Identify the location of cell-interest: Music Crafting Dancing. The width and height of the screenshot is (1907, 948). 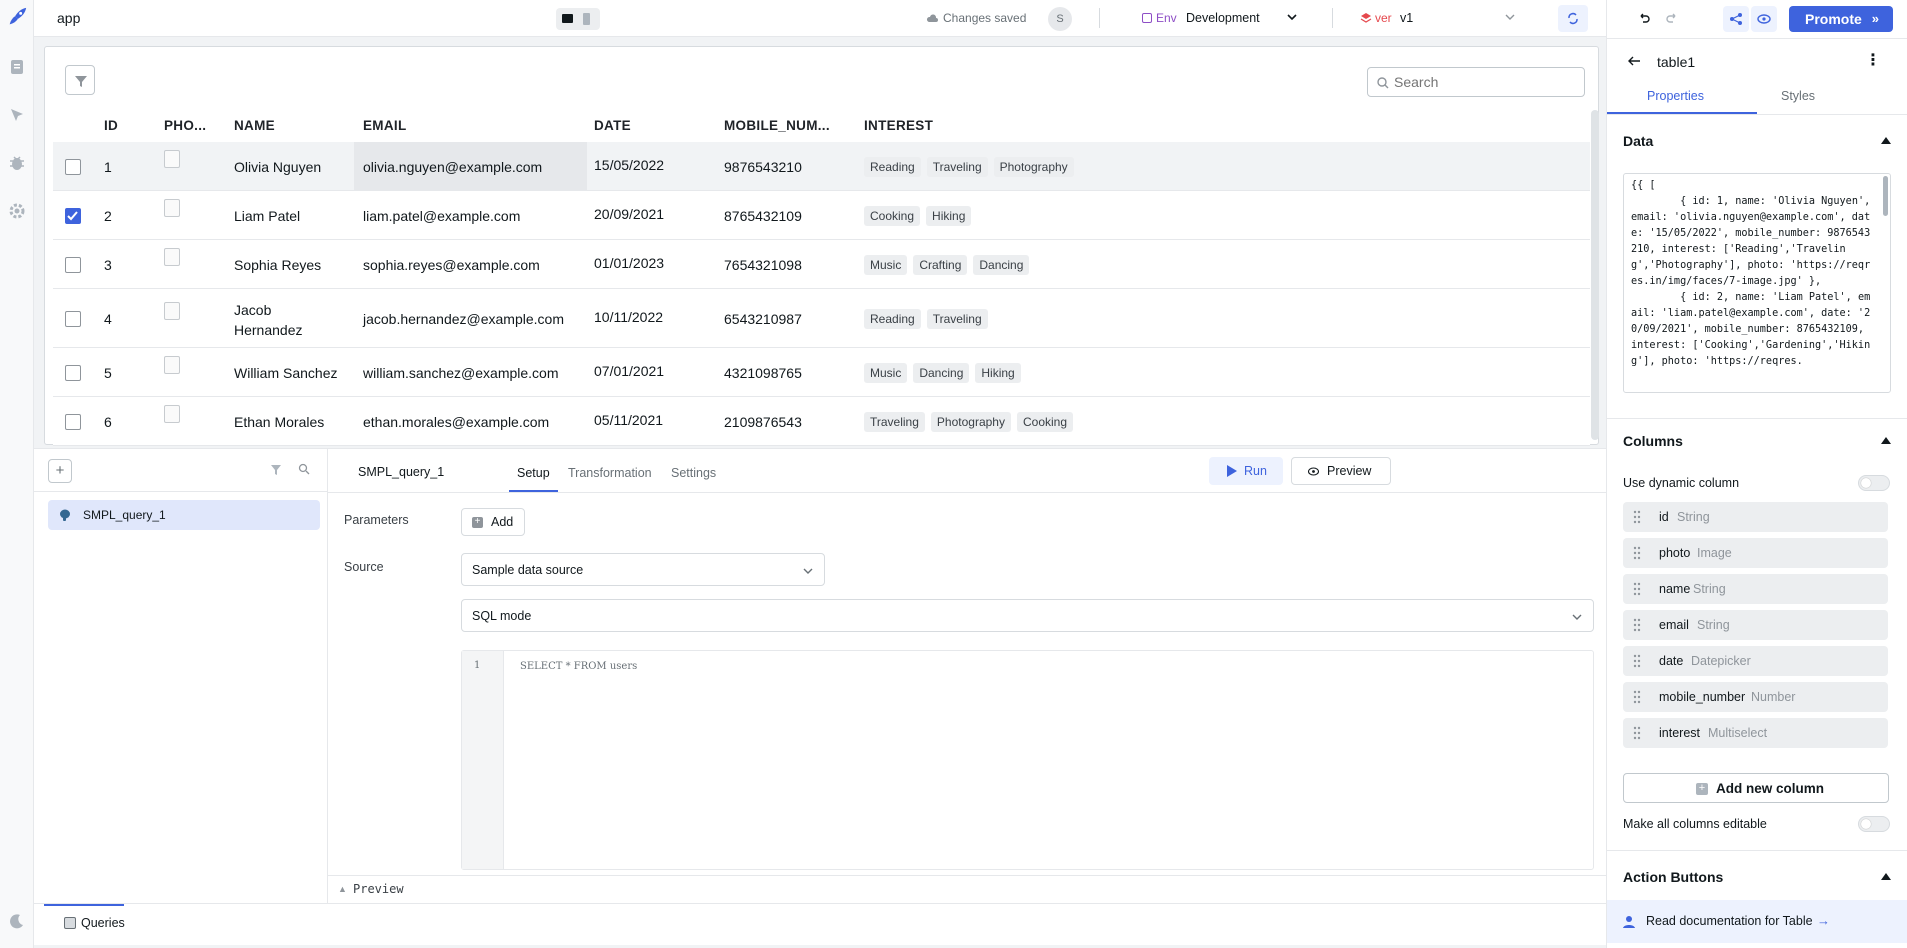
(949, 265).